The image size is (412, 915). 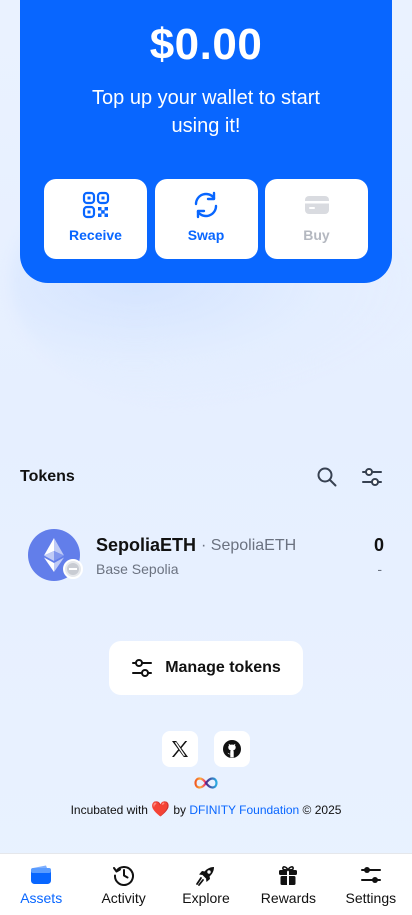 I want to click on history-icon, so click(x=123, y=876).